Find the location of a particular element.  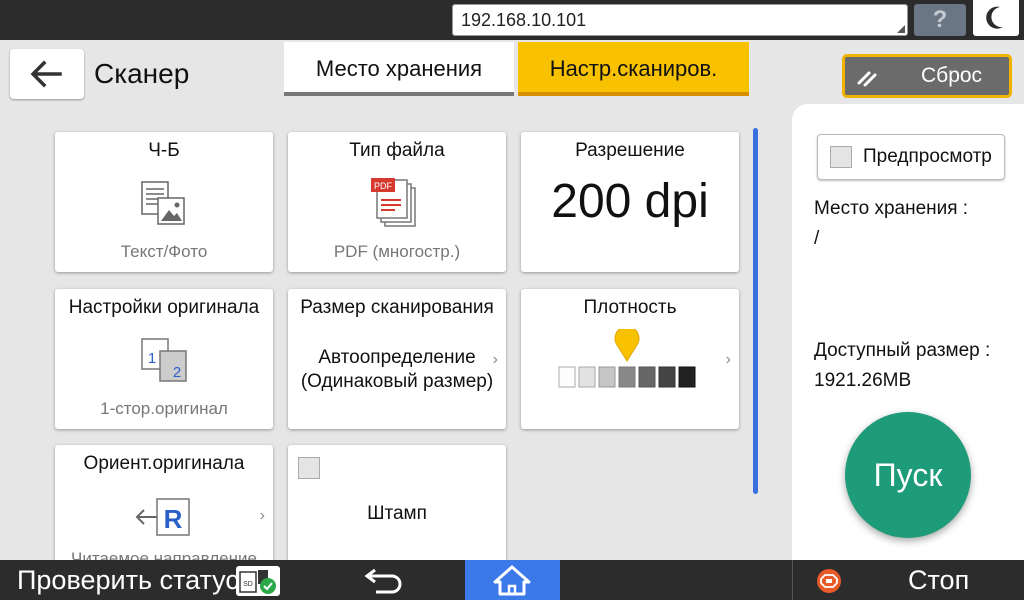

reset-label: Сброс is located at coordinates (952, 75).